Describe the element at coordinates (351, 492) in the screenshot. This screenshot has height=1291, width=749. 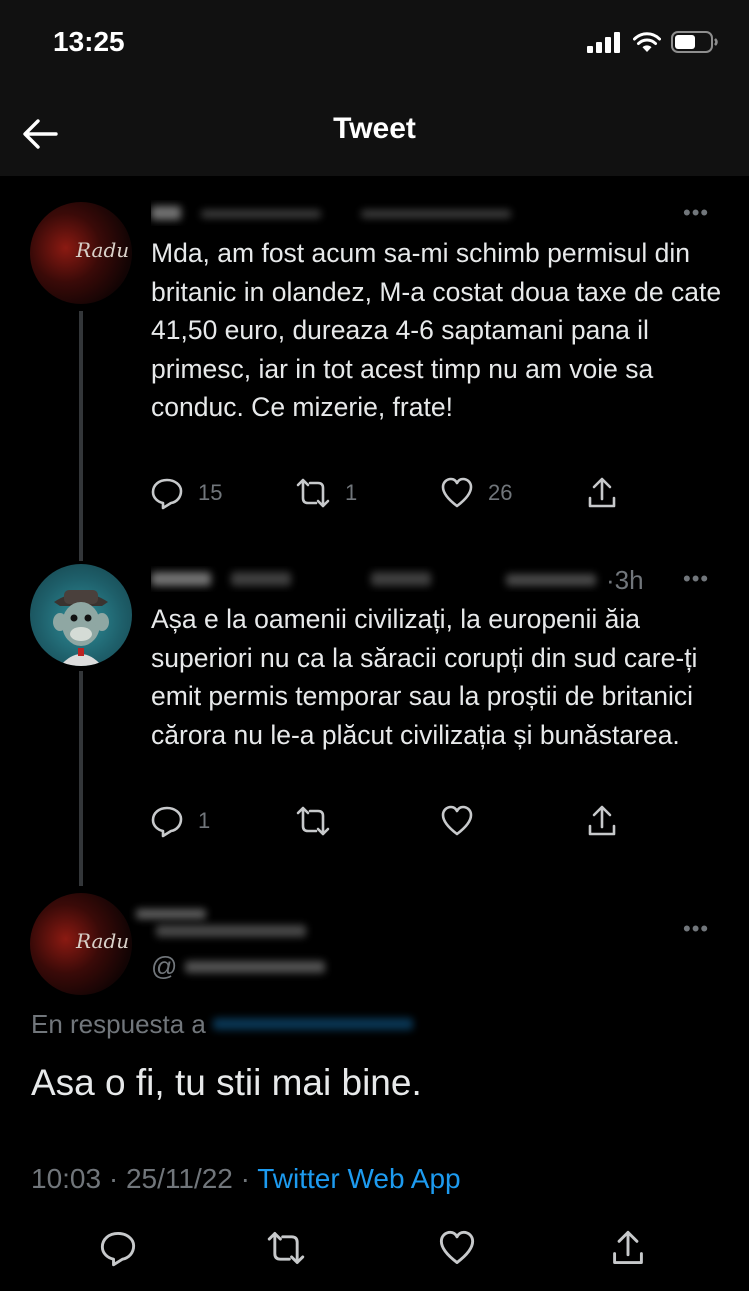
I see `retweet-count: 1` at that location.